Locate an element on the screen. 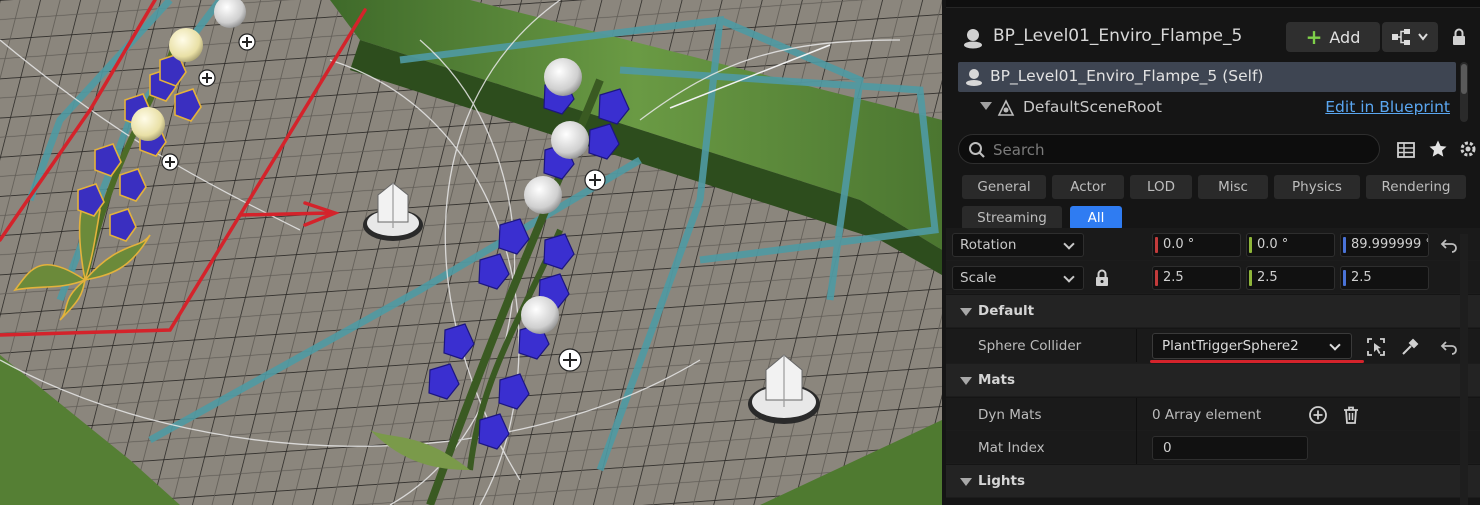 This screenshot has height=505, width=1480. panel-tab-strip is located at coordinates (1213, 4).